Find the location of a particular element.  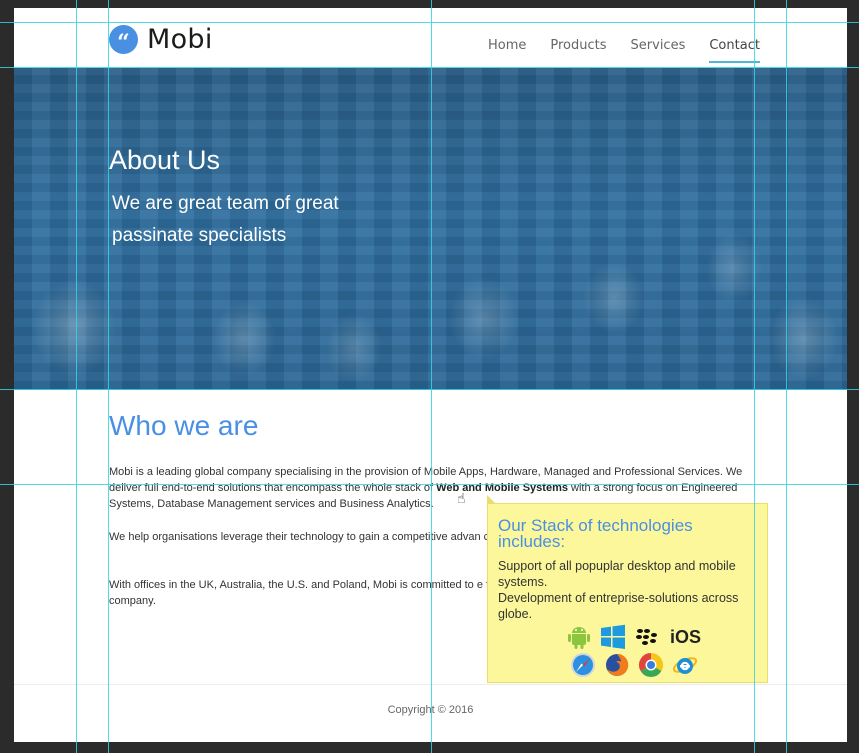

android-icon is located at coordinates (579, 638).